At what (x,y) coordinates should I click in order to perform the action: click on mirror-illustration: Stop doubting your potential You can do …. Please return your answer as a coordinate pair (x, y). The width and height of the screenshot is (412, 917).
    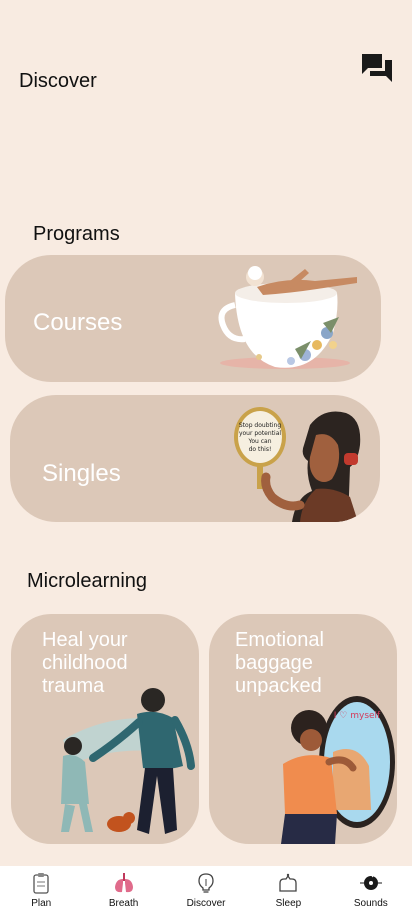
    Looking at the image, I should click on (297, 464).